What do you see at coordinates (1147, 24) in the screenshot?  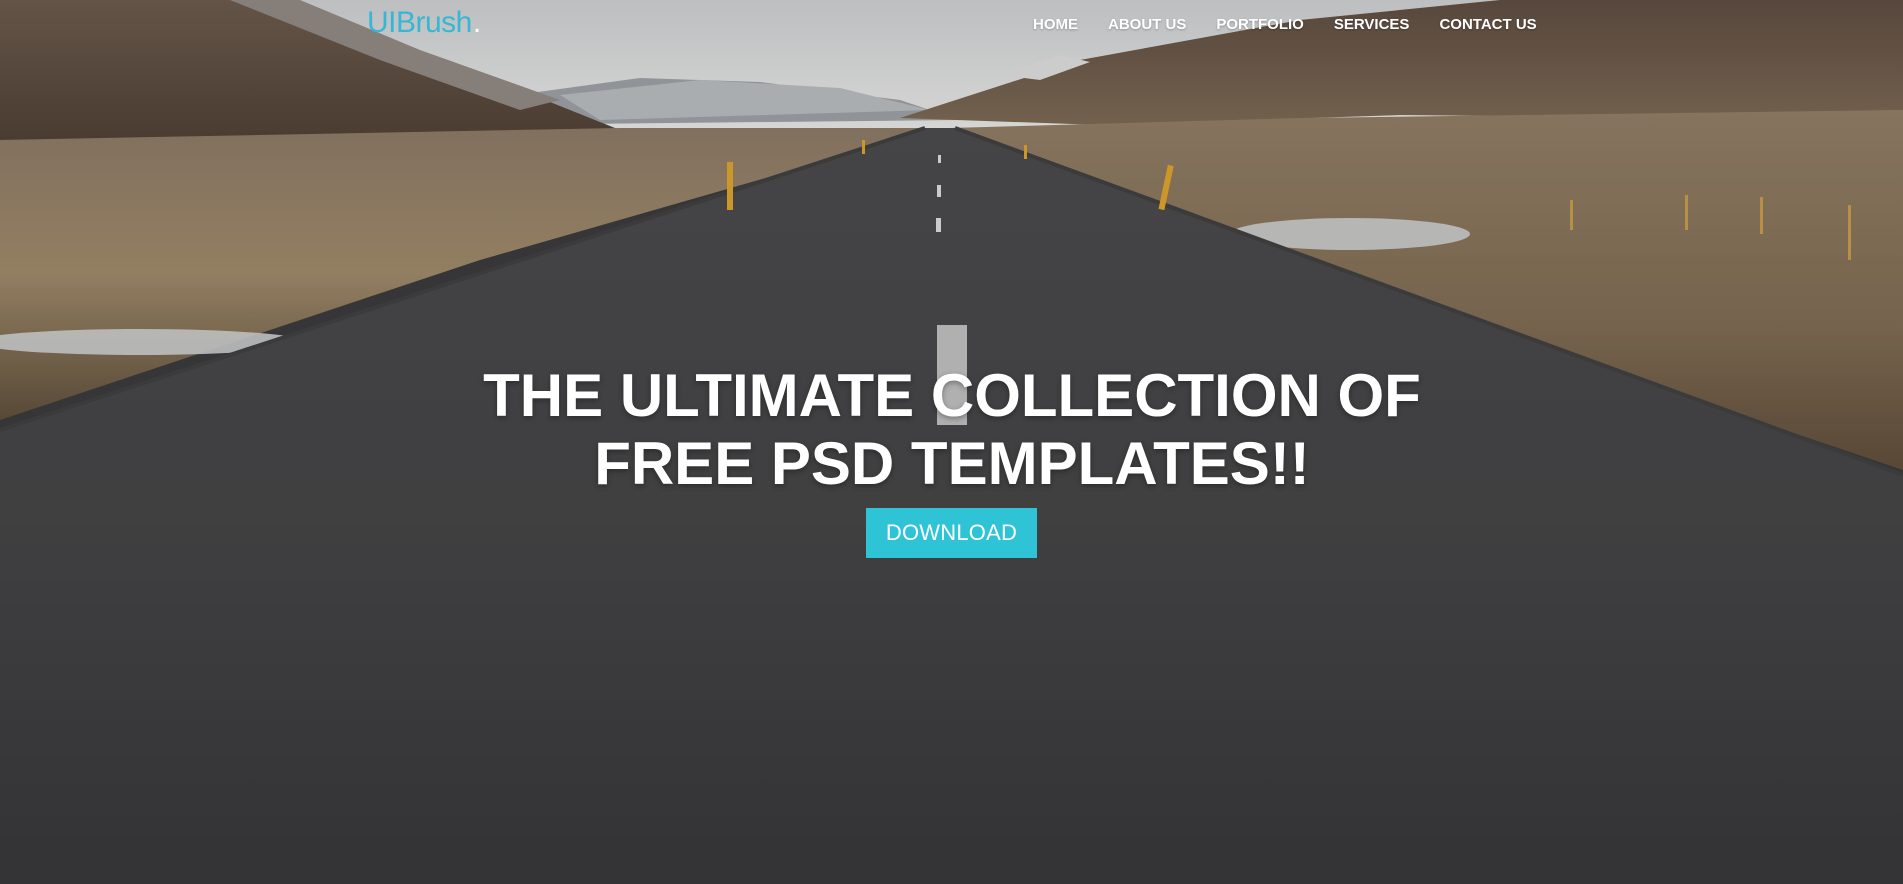 I see `nav-item-about-us: ABOUT US` at bounding box center [1147, 24].